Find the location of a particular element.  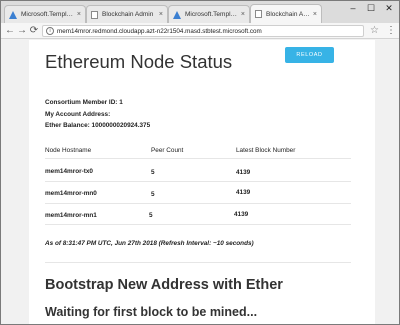

tab-template-1: Microsoft.Template - × is located at coordinates (45, 14).